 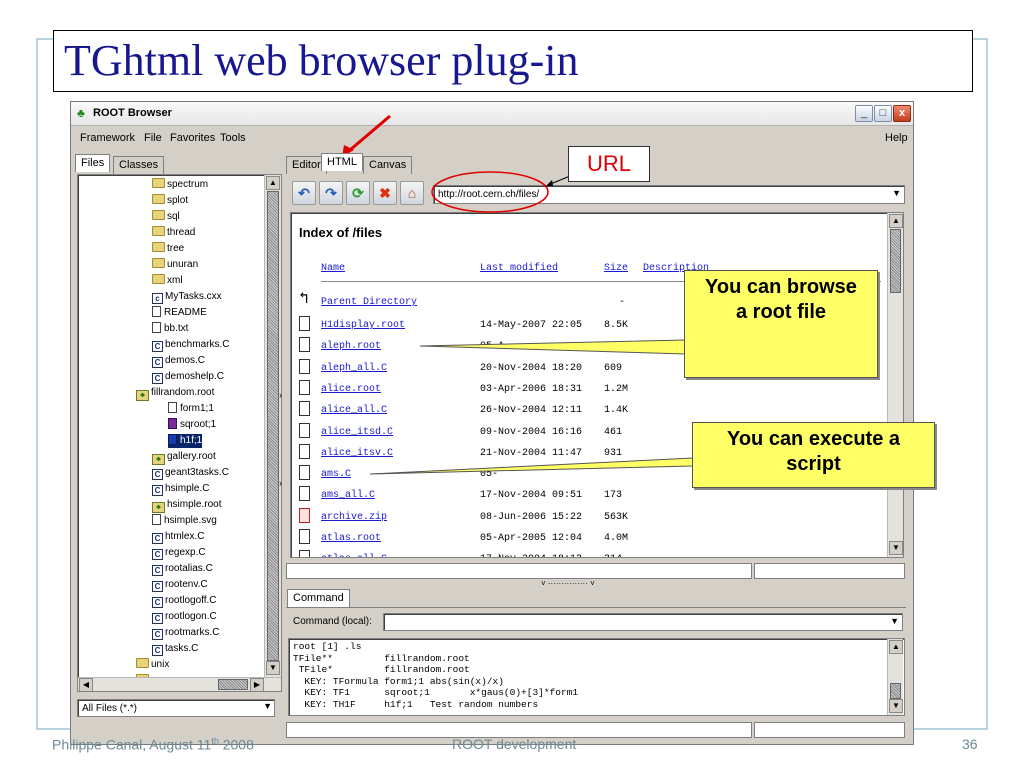 I want to click on footer-author-year: 2008, so click(x=236, y=744).